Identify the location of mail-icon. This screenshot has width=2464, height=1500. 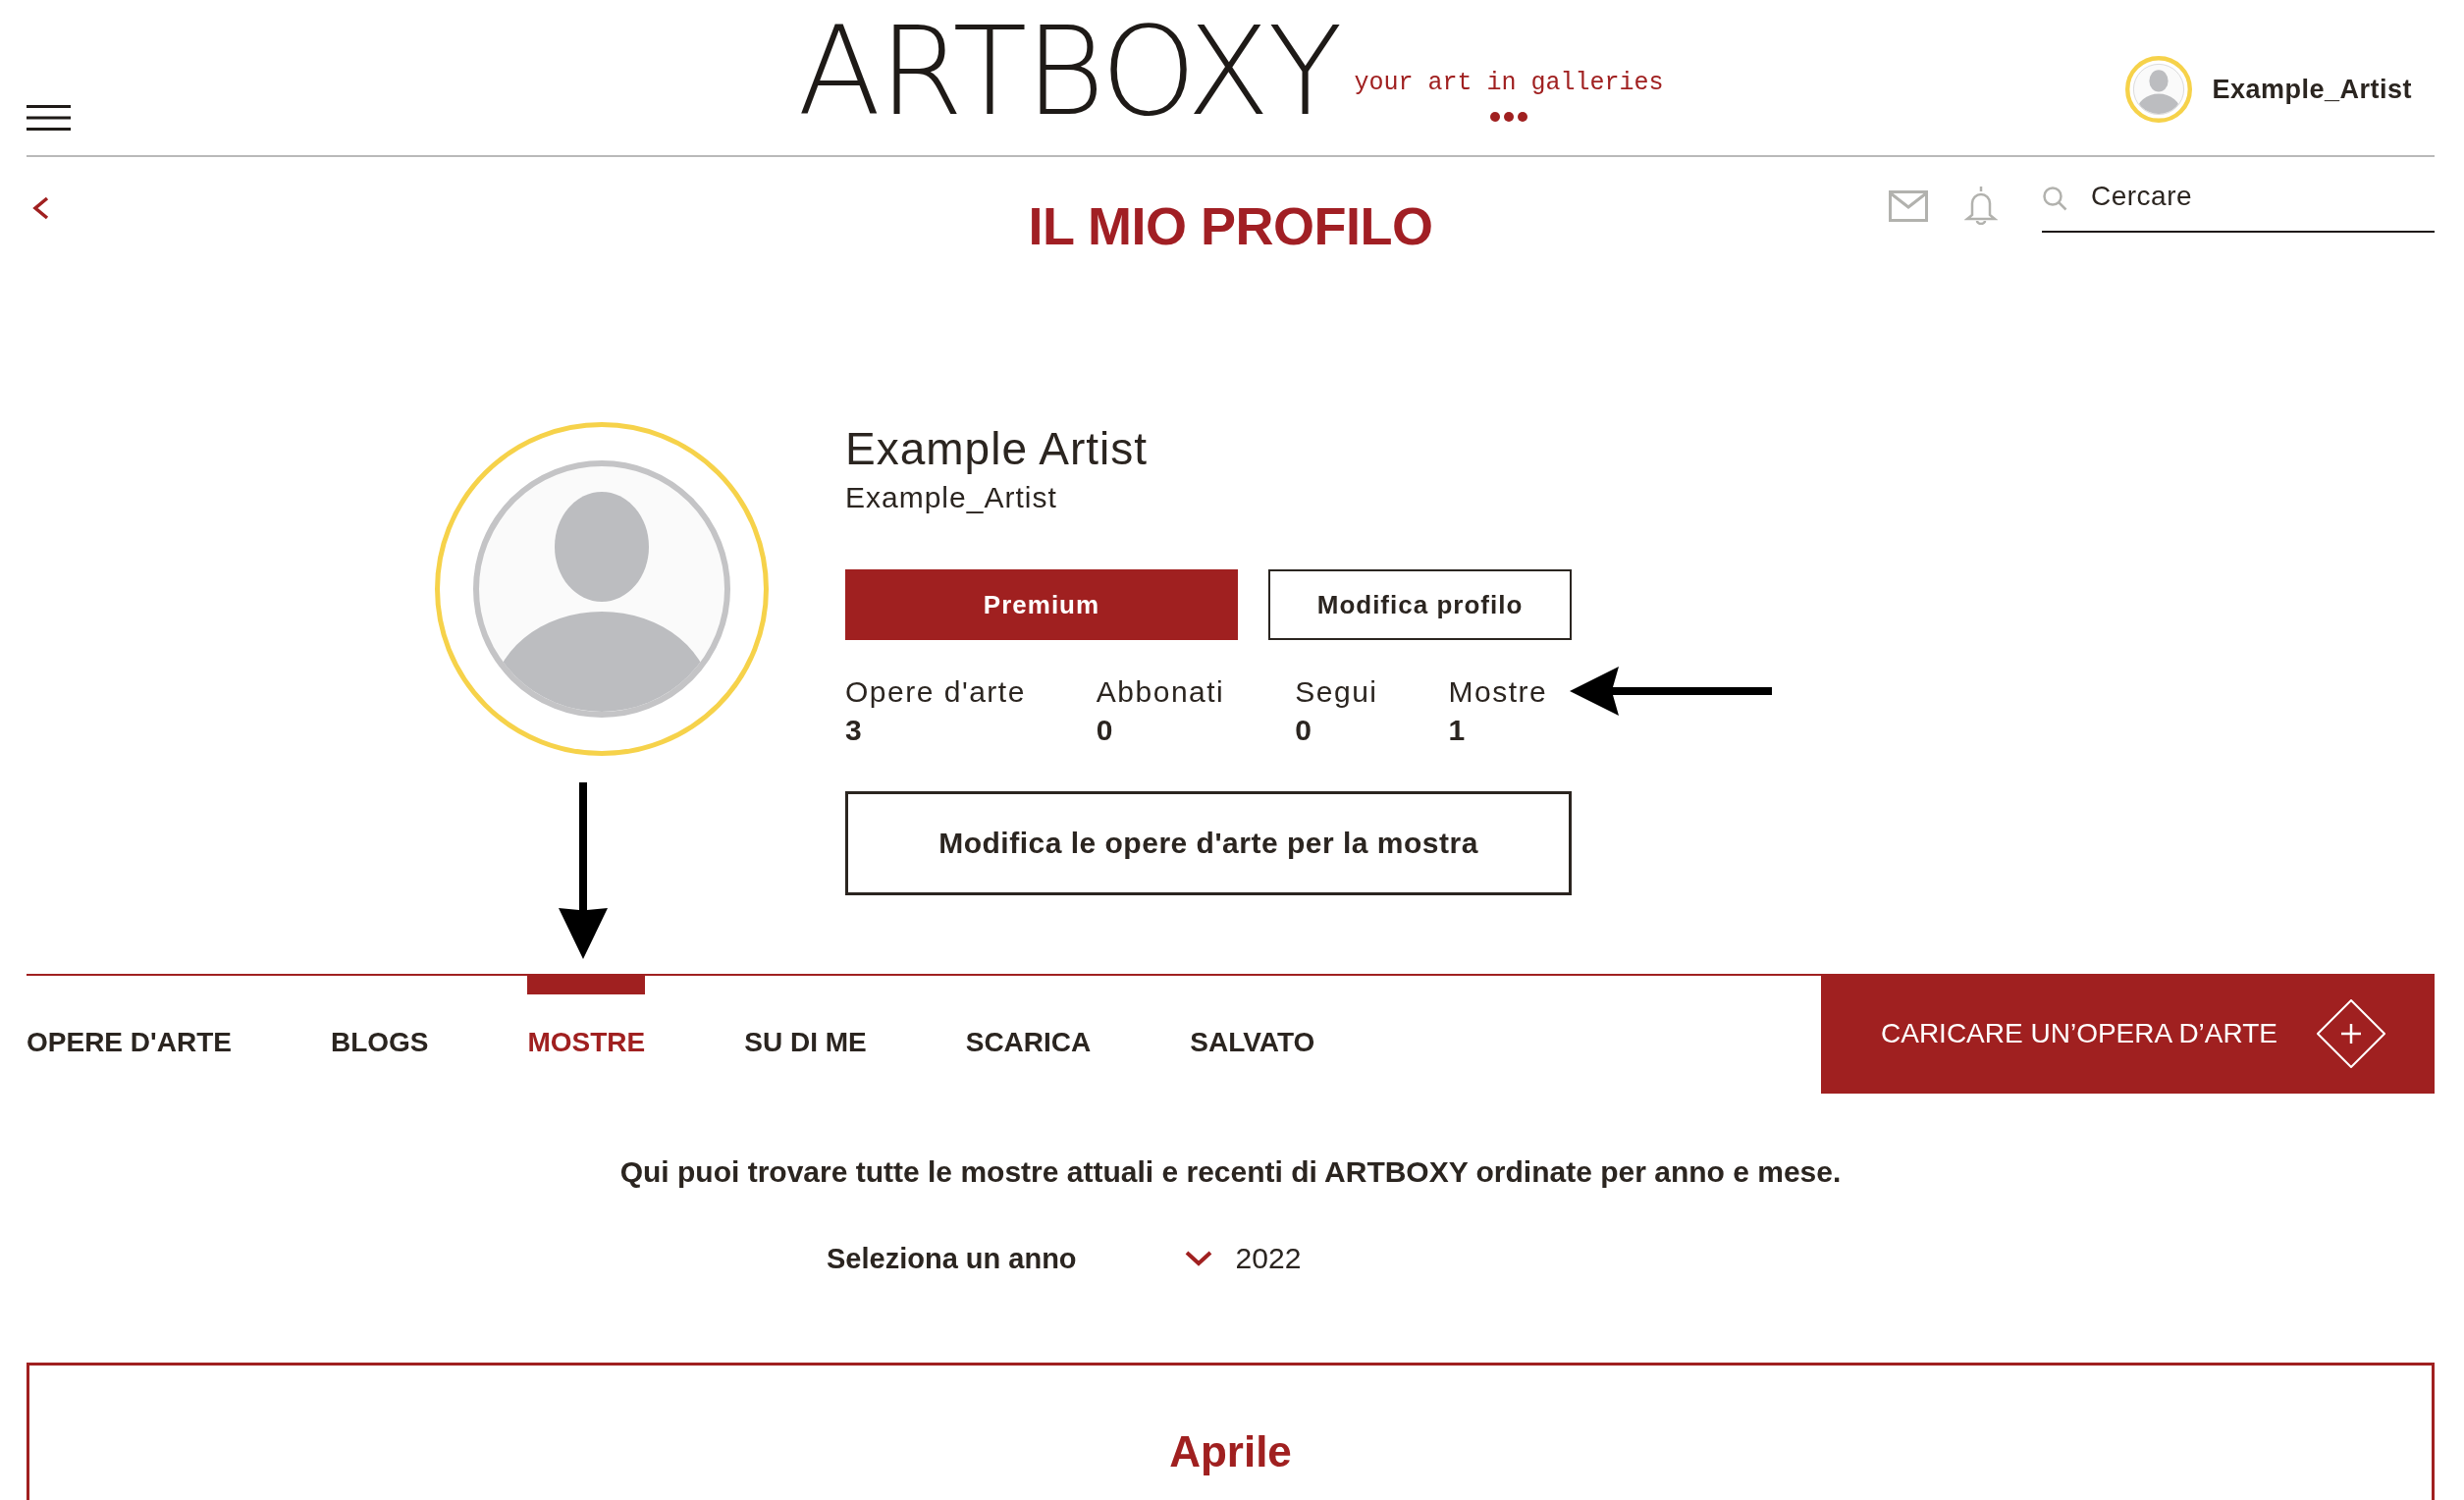
(1908, 206).